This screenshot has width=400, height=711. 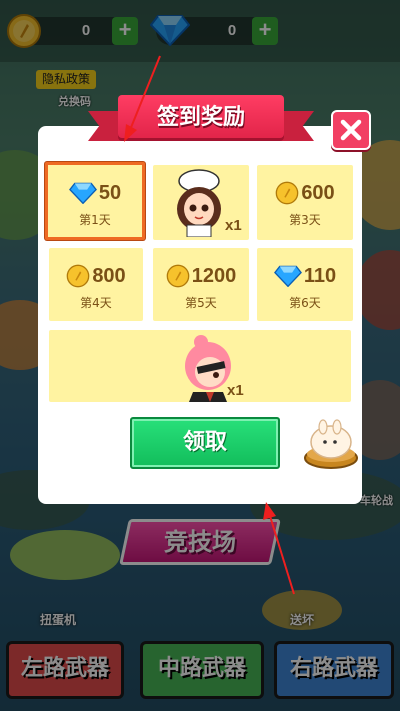 I want to click on reward-day-2: x1, so click(x=201, y=202).